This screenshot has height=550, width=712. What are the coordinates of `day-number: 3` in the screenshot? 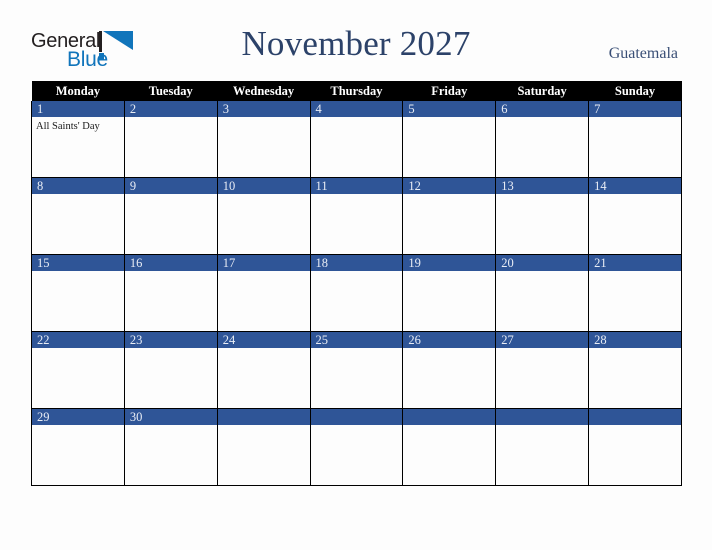 It's located at (263, 109).